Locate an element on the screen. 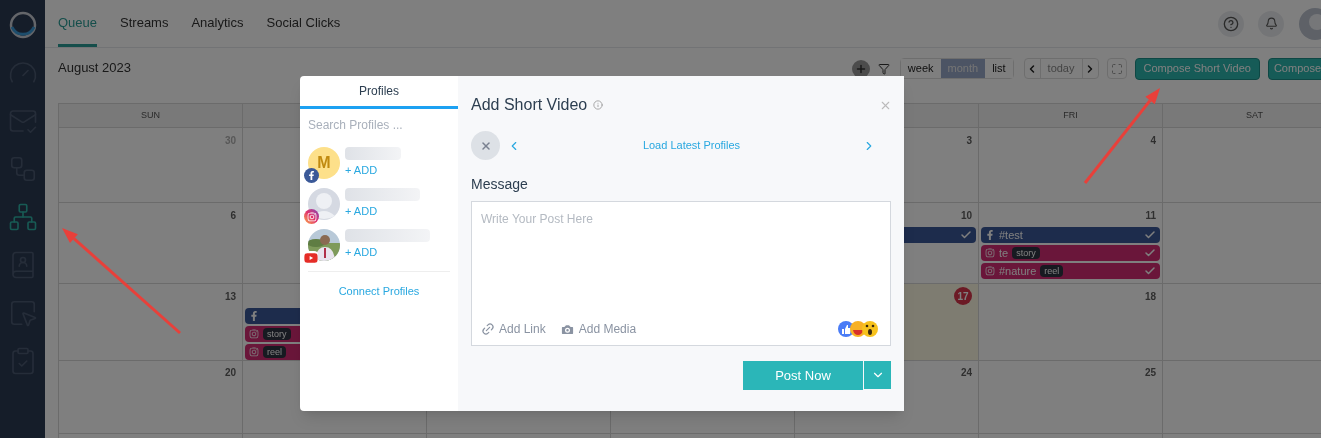 The height and width of the screenshot is (438, 1321). compose-short-video-button: Compose Short Video is located at coordinates (1197, 68).